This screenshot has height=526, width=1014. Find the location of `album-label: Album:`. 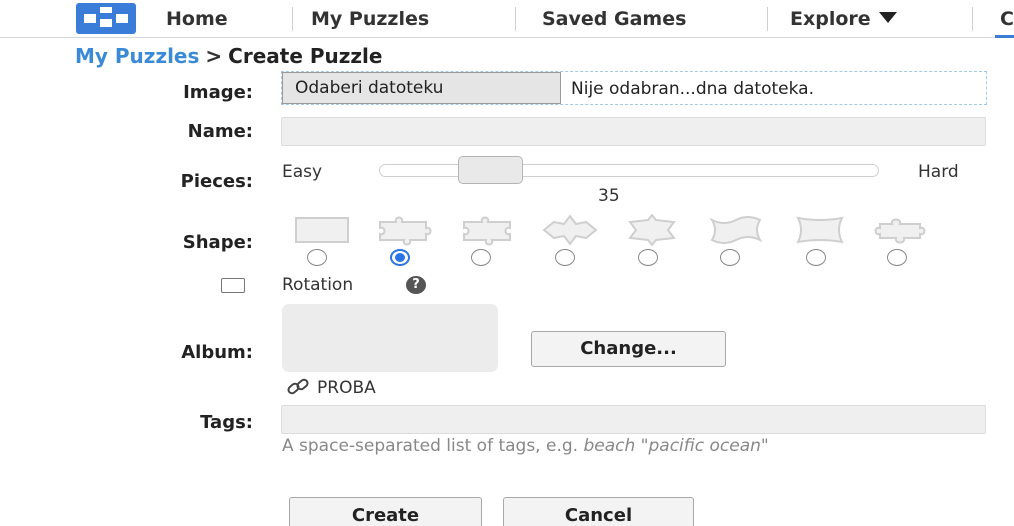

album-label: Album: is located at coordinates (217, 352).